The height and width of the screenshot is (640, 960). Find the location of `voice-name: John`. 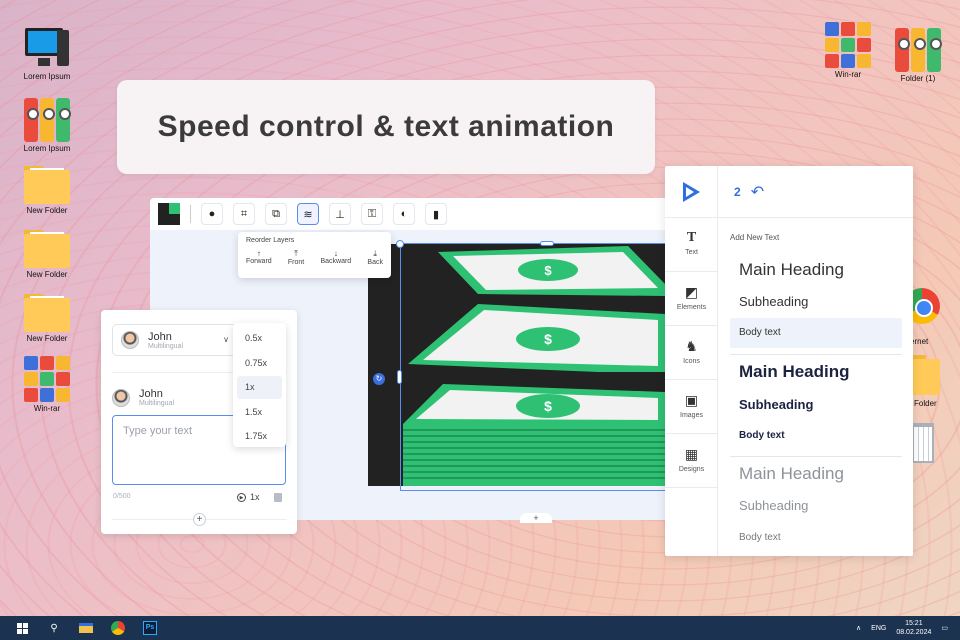

voice-name: John is located at coordinates (160, 336).